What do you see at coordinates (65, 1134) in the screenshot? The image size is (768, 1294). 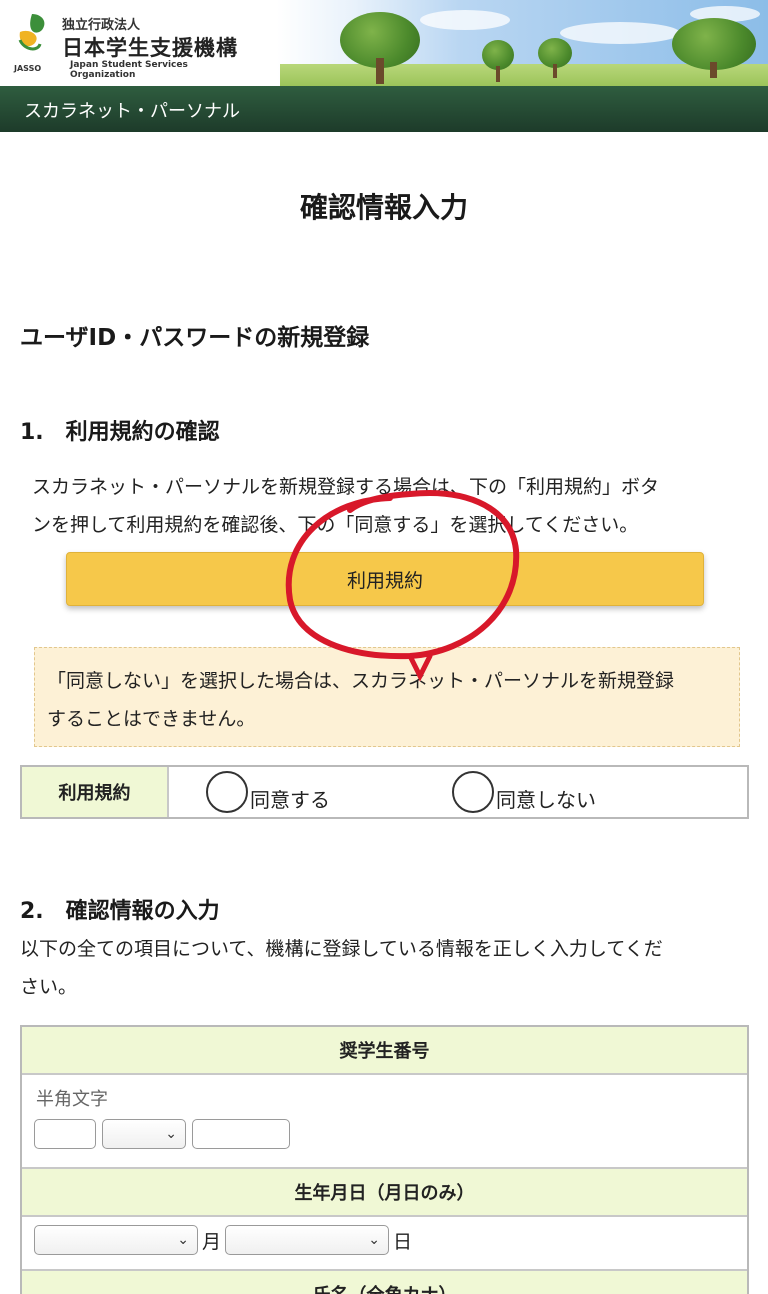 I see `scholarship-number-part1-input` at bounding box center [65, 1134].